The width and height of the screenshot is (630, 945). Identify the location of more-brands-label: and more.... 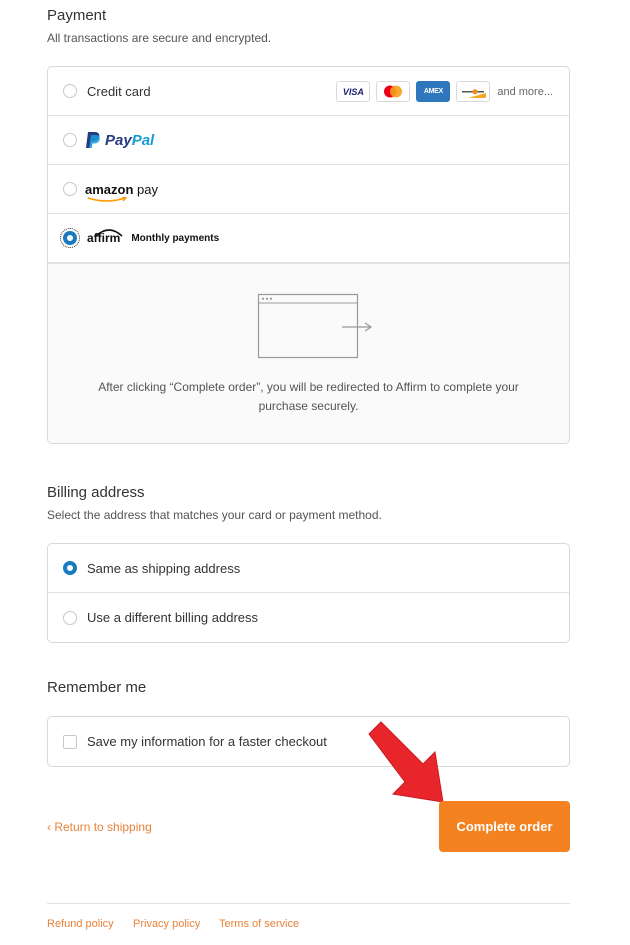
(525, 91).